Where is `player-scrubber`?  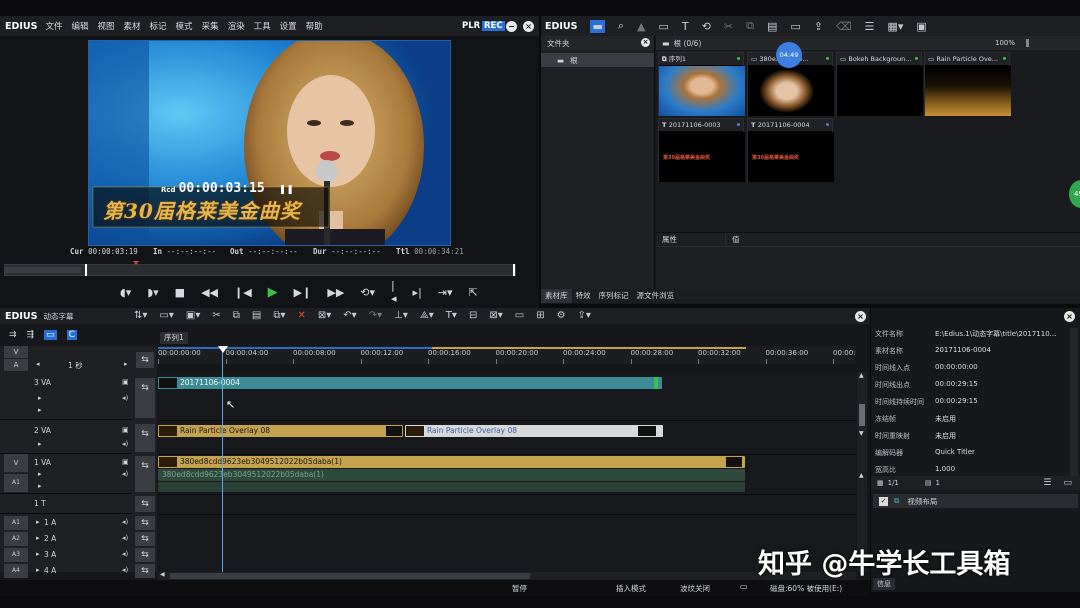
player-scrubber is located at coordinates (260, 268).